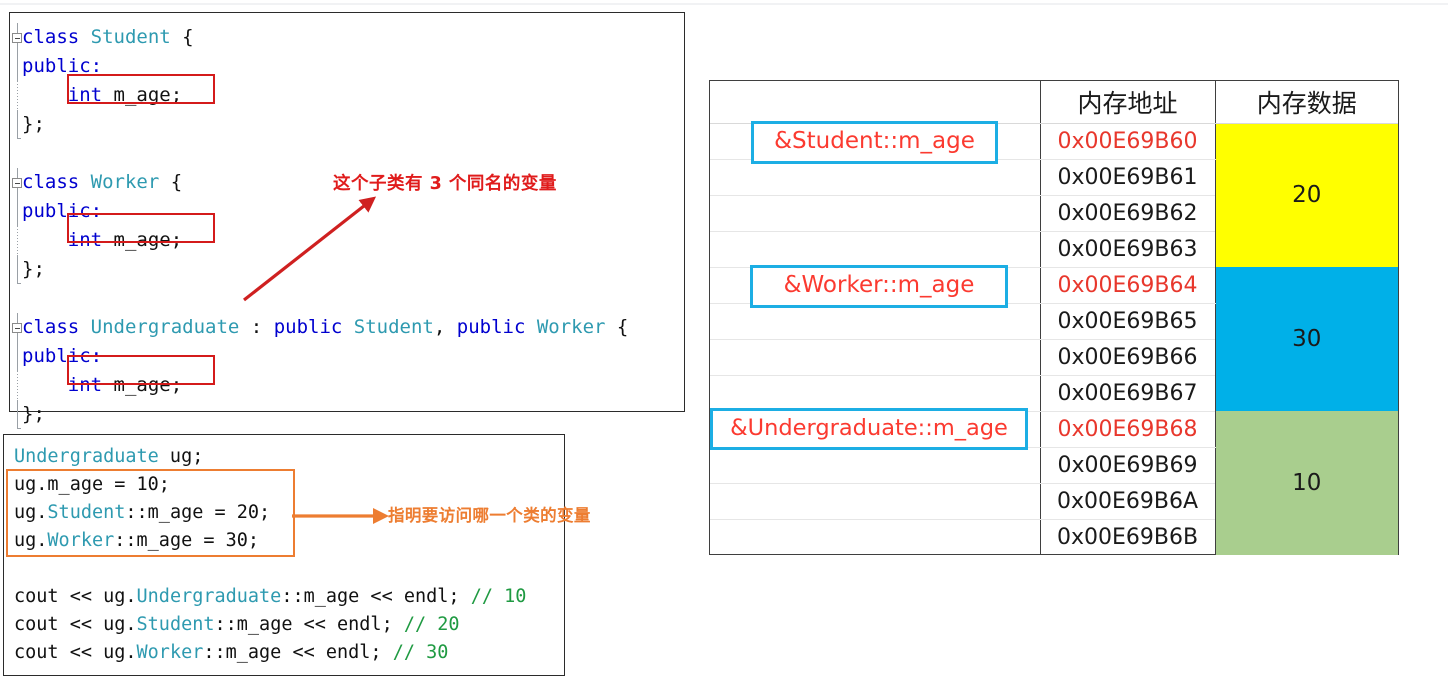 This screenshot has height=687, width=1448. What do you see at coordinates (1127, 141) in the screenshot?
I see `memory-address-cell: 0x00E69B60` at bounding box center [1127, 141].